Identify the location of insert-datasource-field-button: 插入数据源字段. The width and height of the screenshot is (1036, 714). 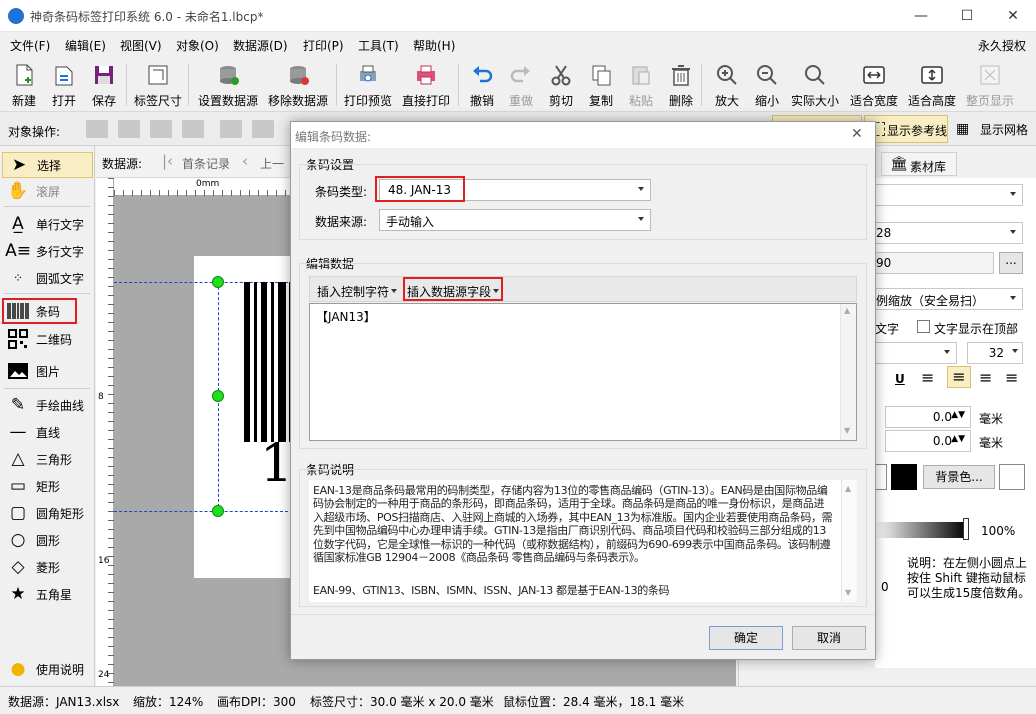
(453, 289).